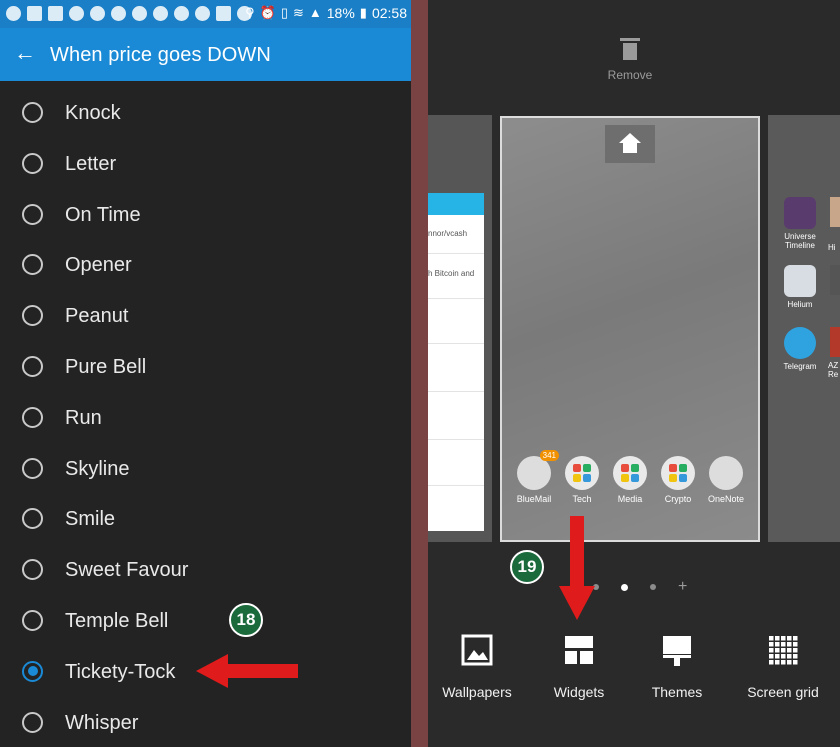 The height and width of the screenshot is (747, 840). Describe the element at coordinates (205, 367) in the screenshot. I see `sound-option: Pure Bell` at that location.